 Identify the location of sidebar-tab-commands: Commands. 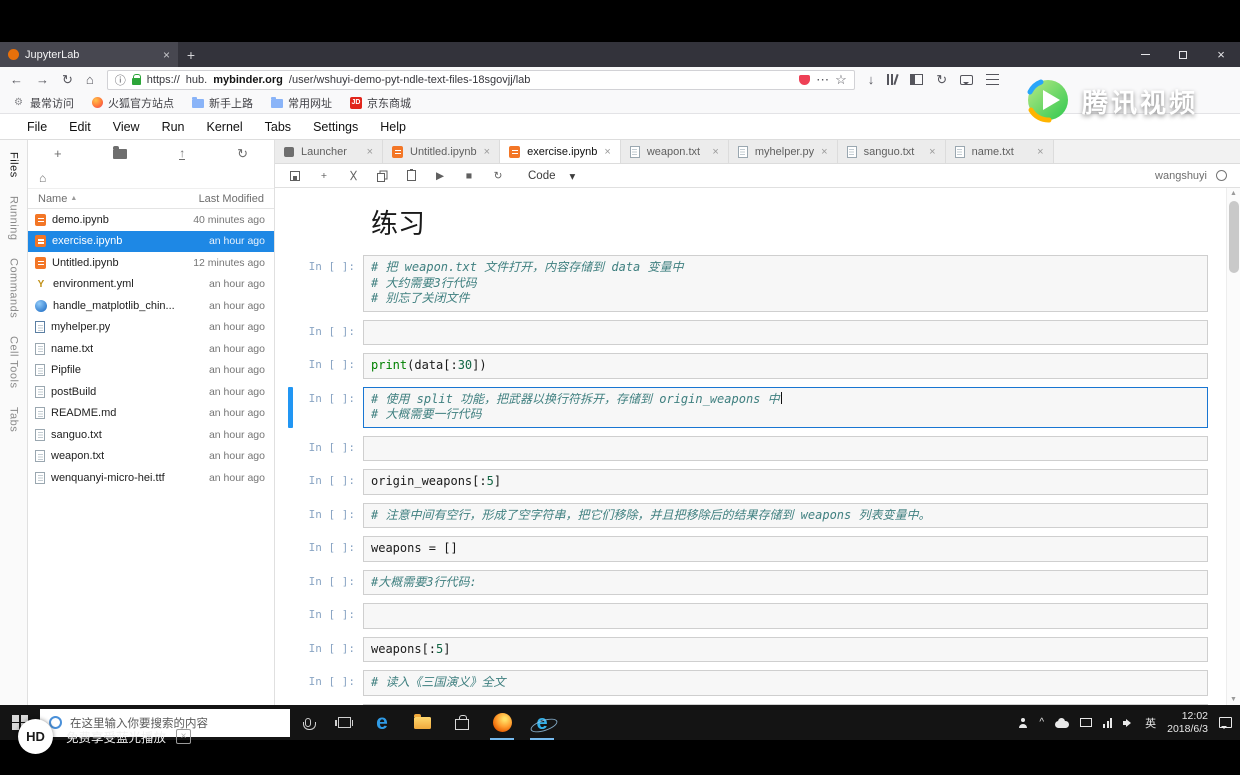
(14, 288).